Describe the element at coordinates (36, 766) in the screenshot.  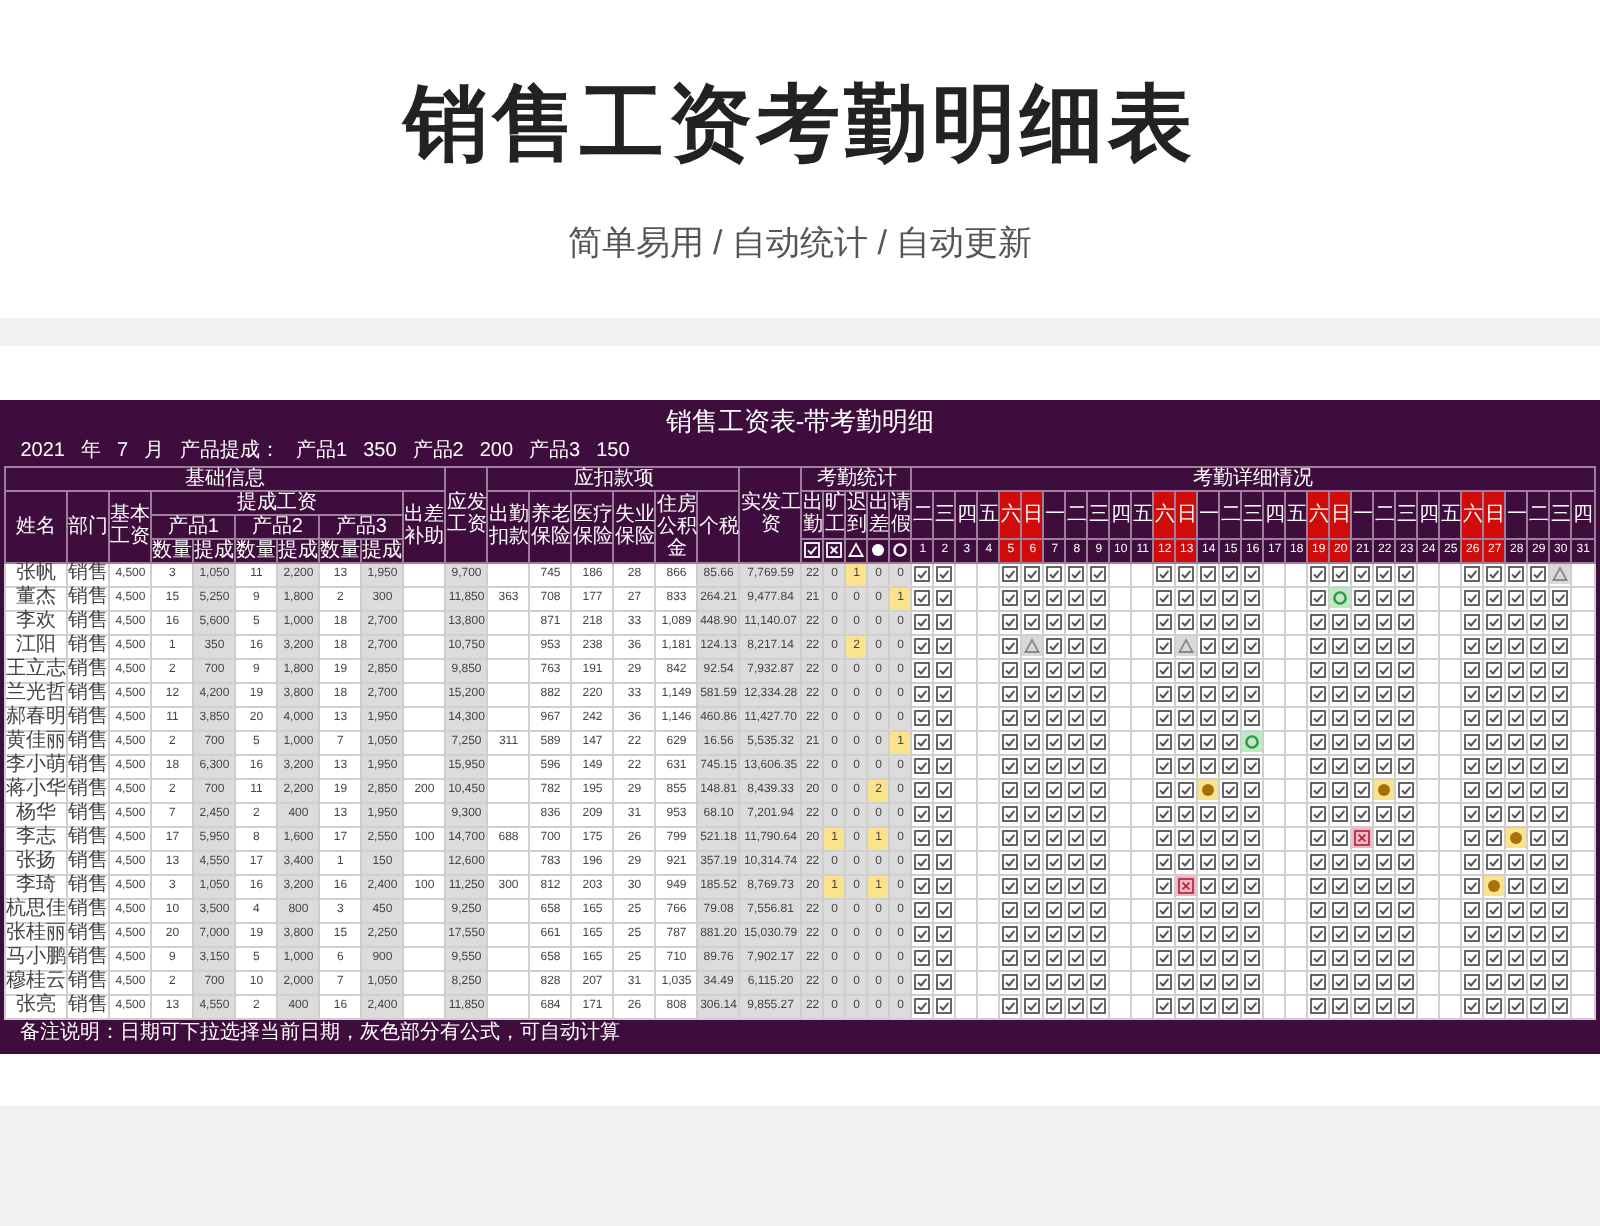
I see `table-cell: 李小萌` at that location.